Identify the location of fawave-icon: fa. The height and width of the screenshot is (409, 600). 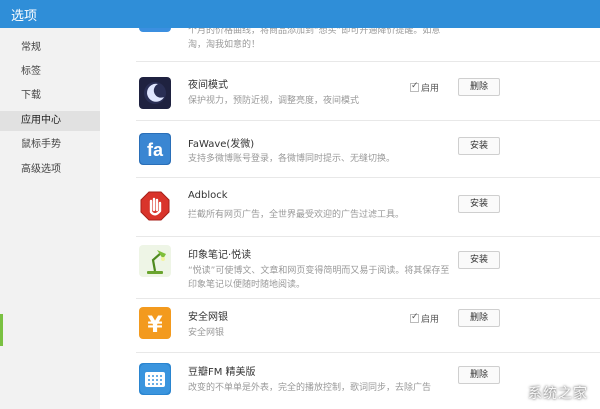
(155, 149).